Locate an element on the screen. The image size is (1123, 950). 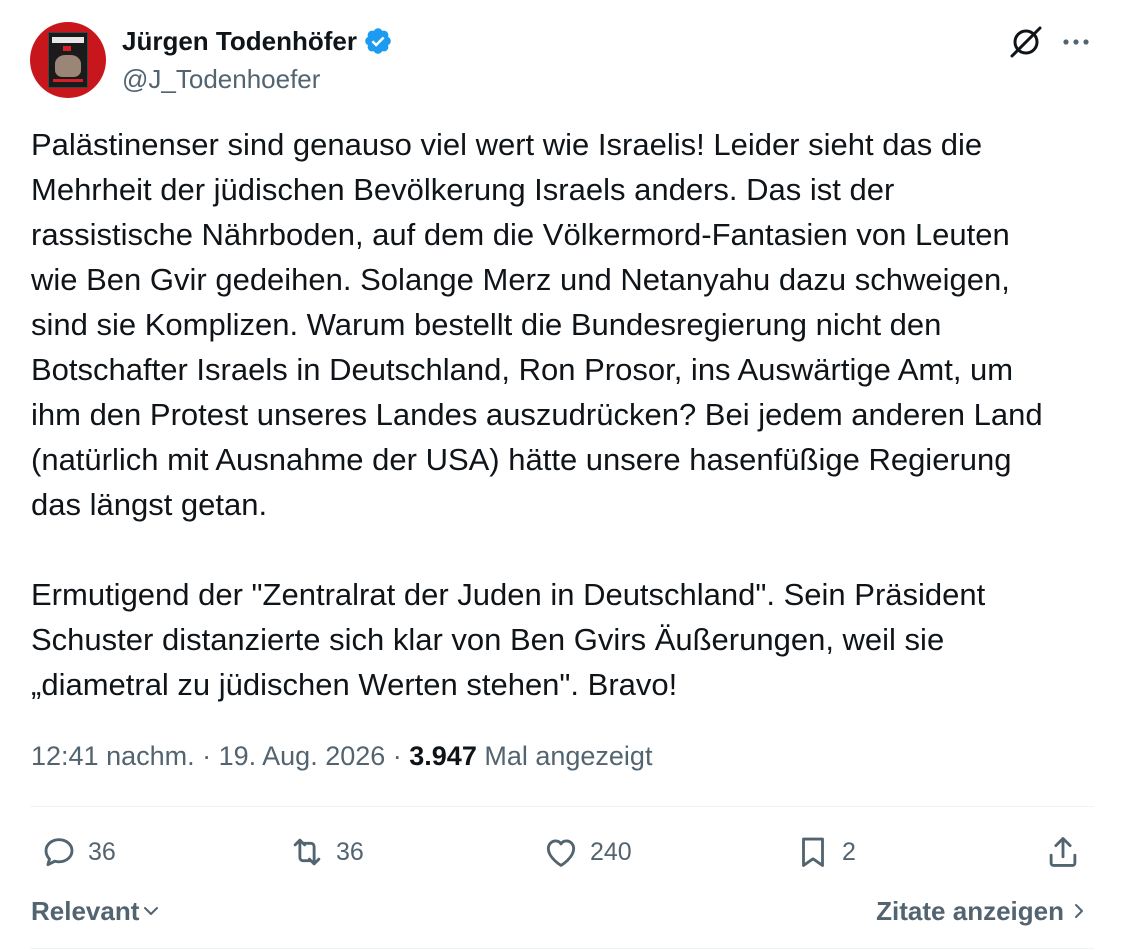
grok-icon is located at coordinates (1026, 42).